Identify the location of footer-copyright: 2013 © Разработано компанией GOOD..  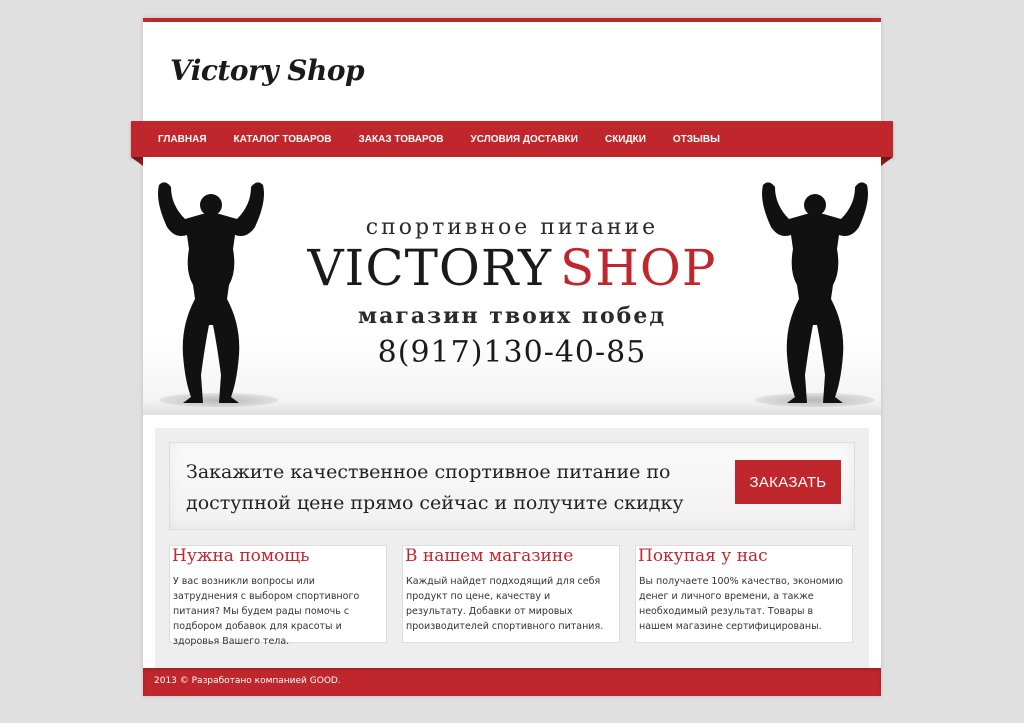
(247, 681).